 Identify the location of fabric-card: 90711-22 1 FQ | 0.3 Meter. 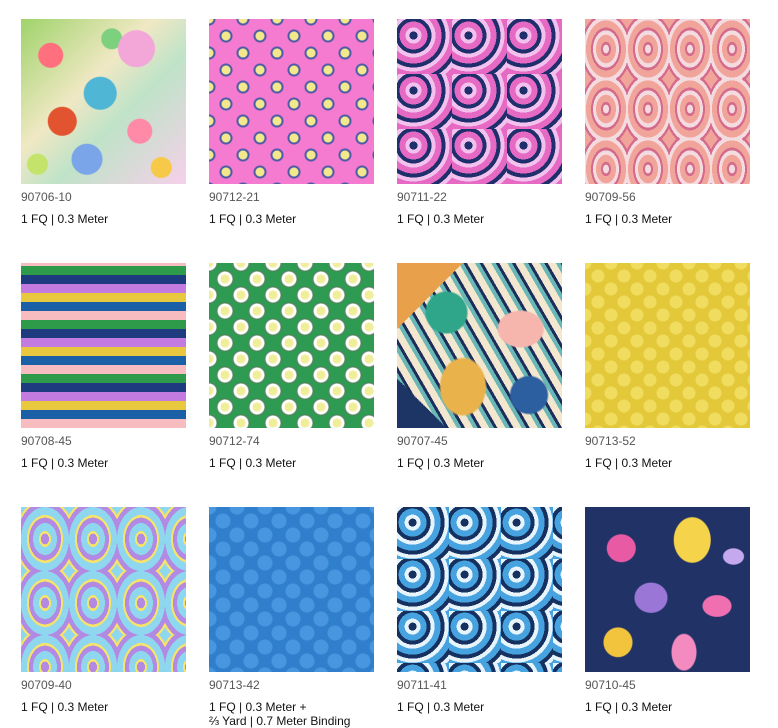
(479, 122).